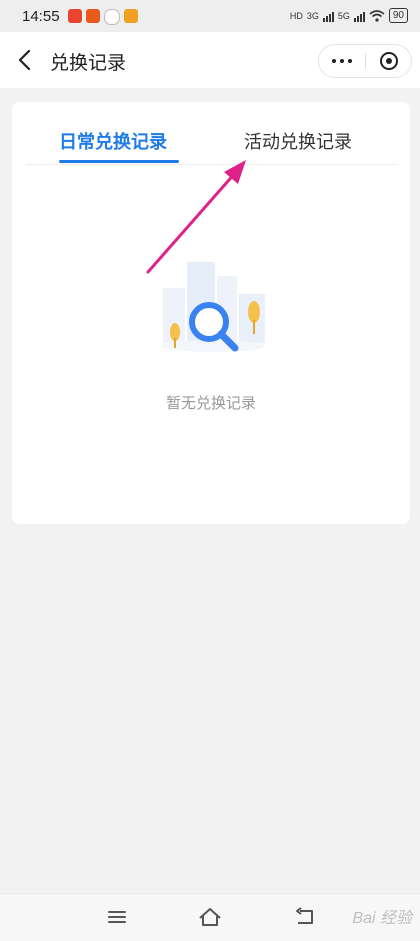 This screenshot has height=941, width=420. What do you see at coordinates (113, 141) in the screenshot?
I see `tab-daily-records: 日常兑换记录` at bounding box center [113, 141].